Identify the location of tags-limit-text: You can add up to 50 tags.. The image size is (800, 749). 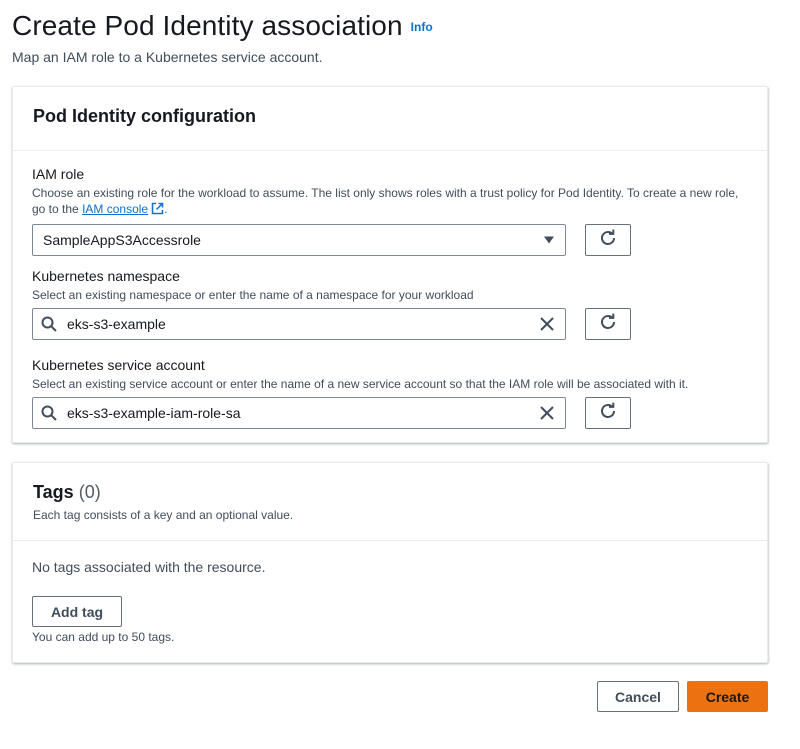
(103, 637).